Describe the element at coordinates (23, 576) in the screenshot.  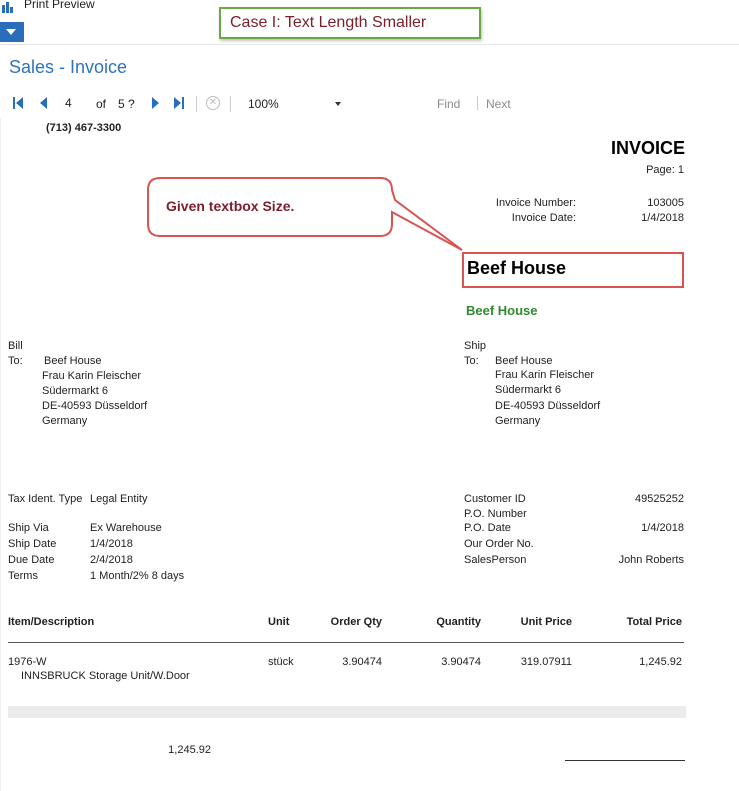
I see `field-label: Terms` at that location.